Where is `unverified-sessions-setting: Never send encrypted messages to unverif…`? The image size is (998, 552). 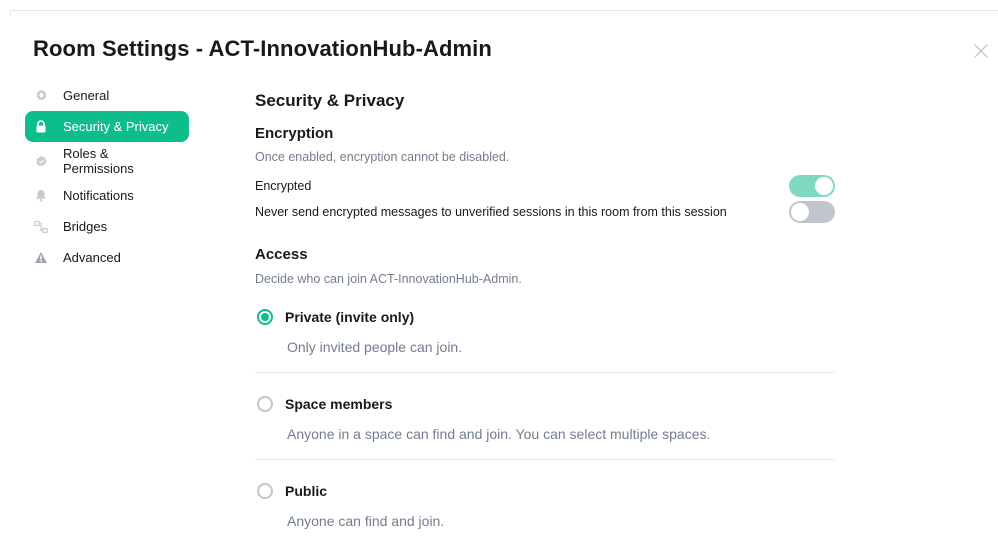 unverified-sessions-setting: Never send encrypted messages to unverif… is located at coordinates (545, 212).